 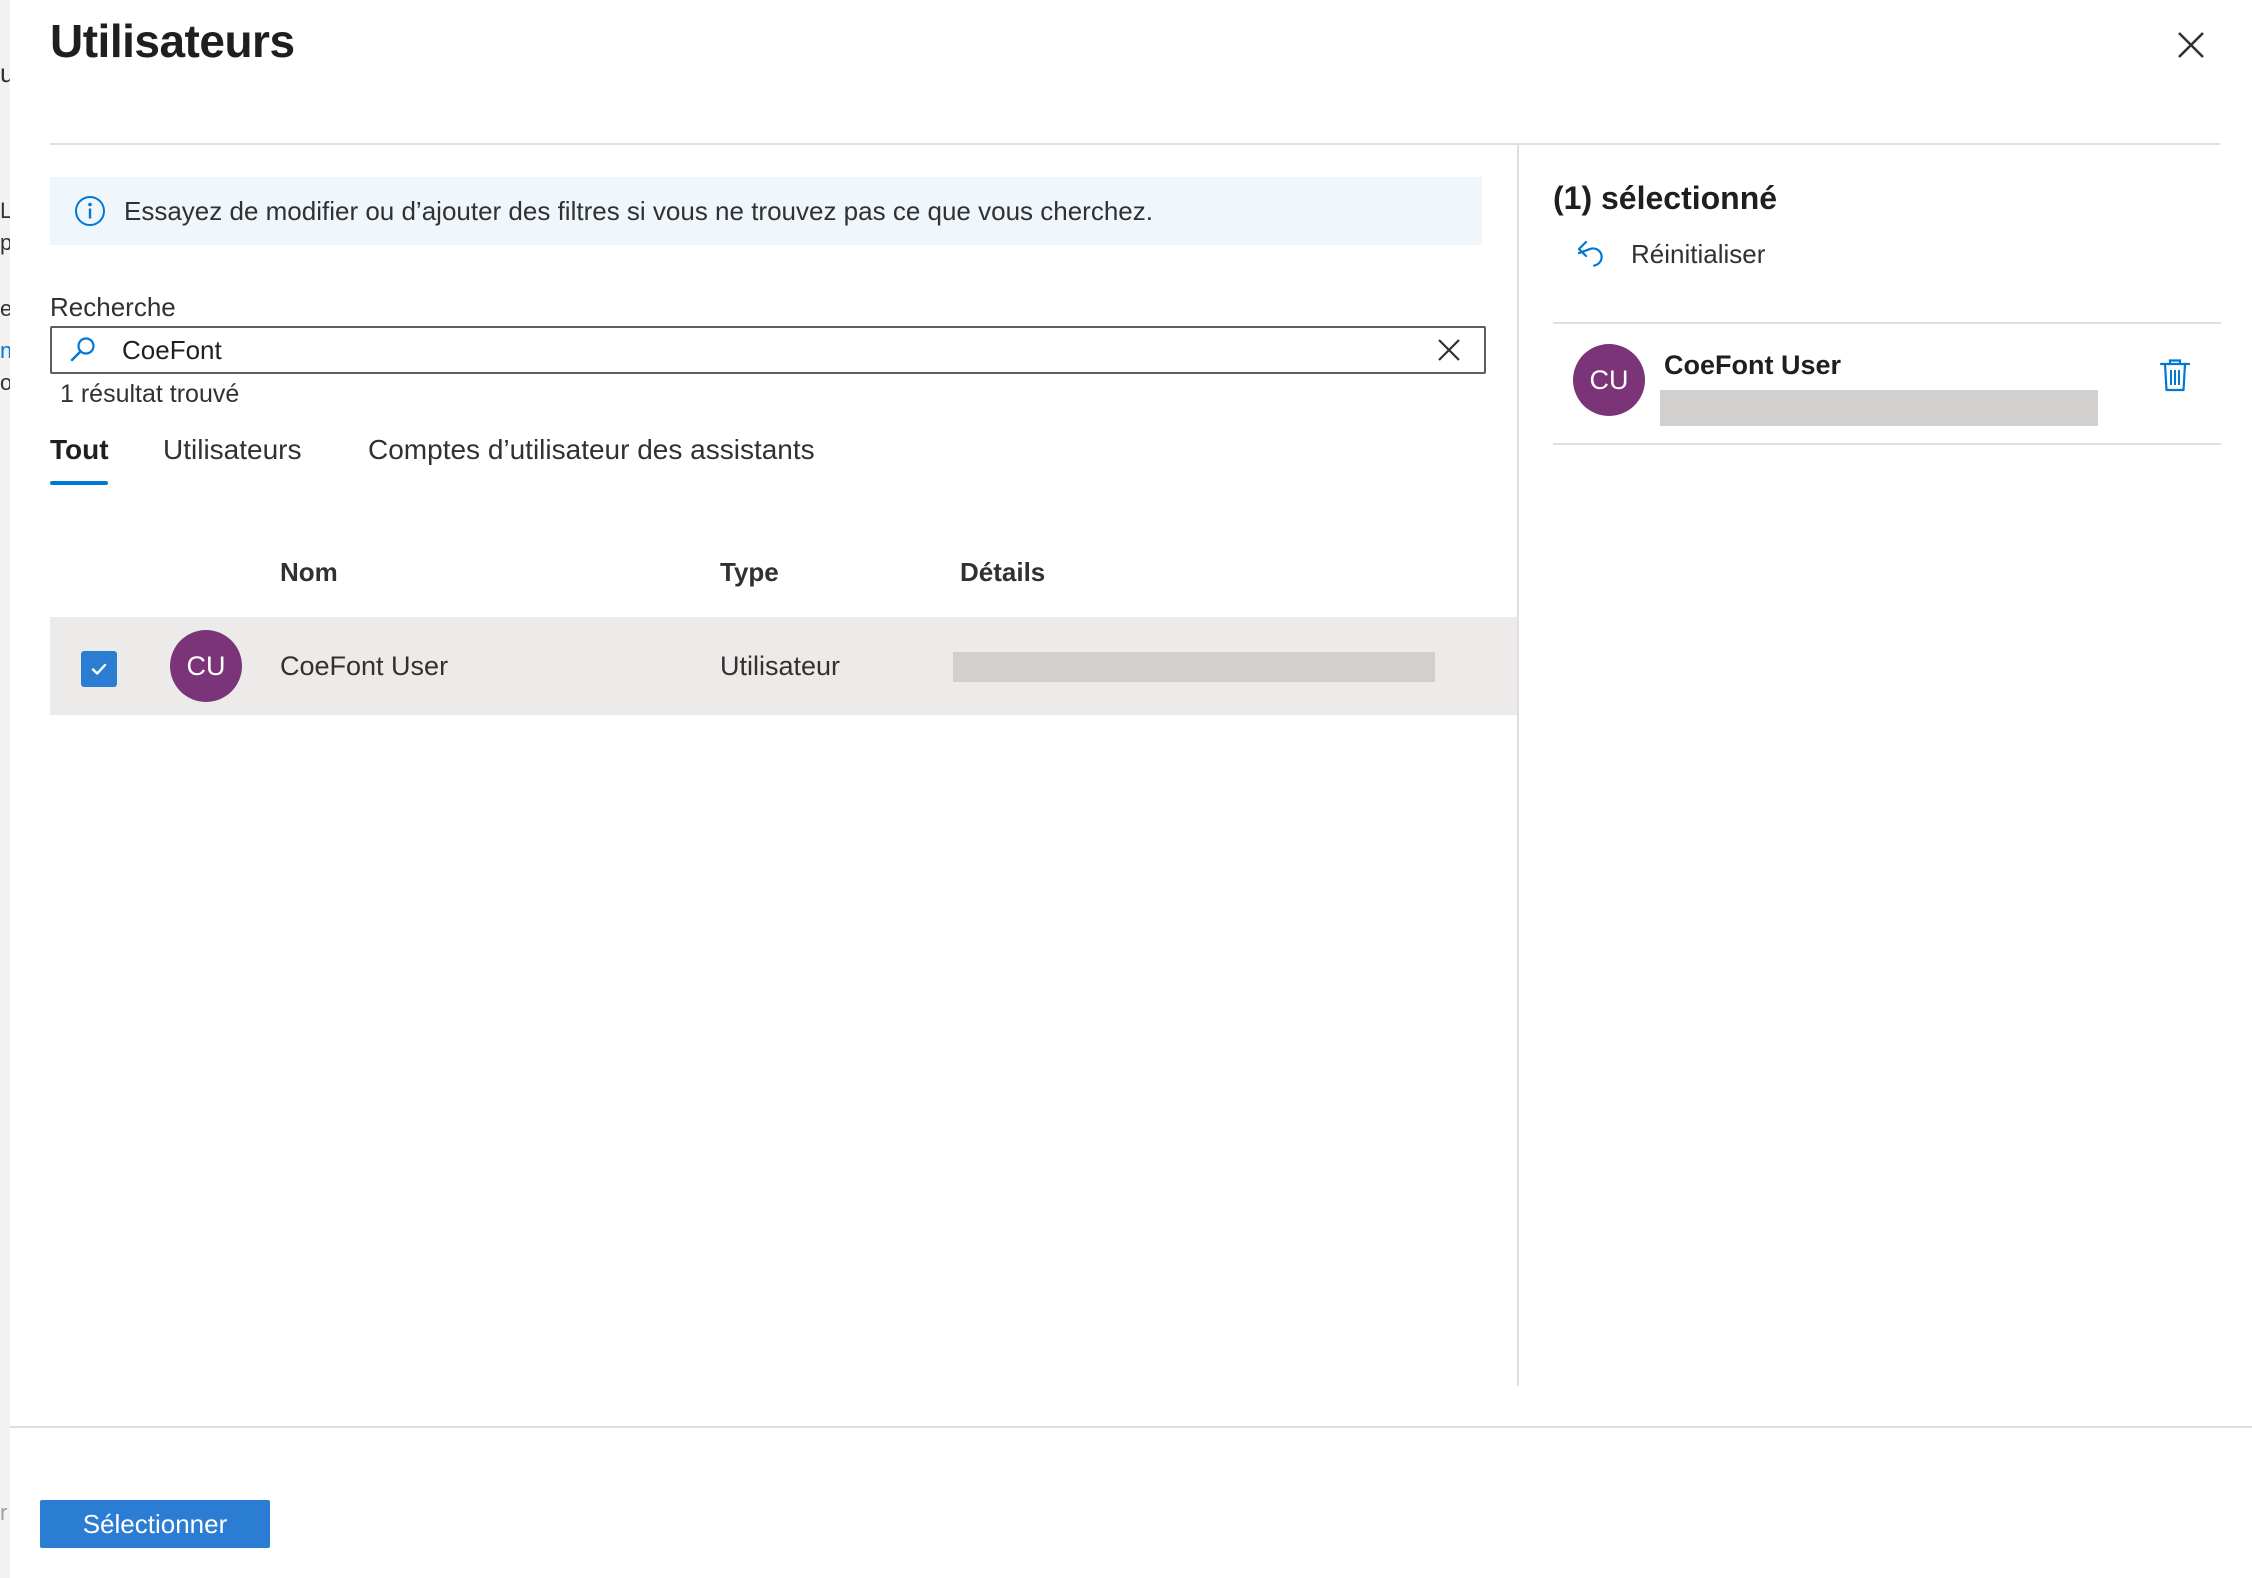 I want to click on tab-assistant-accounts: Comptes d’utilisateur des assistants, so click(x=591, y=450).